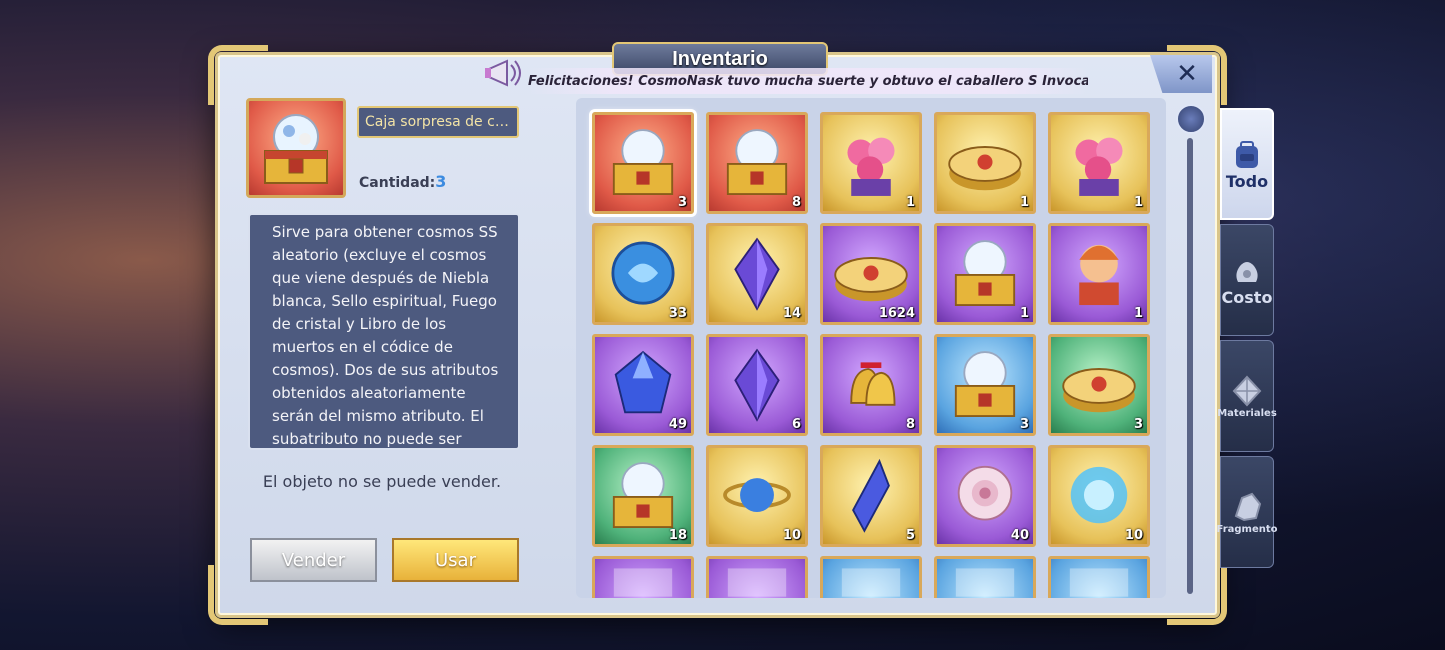  I want to click on scroll-handle, so click(1191, 119).